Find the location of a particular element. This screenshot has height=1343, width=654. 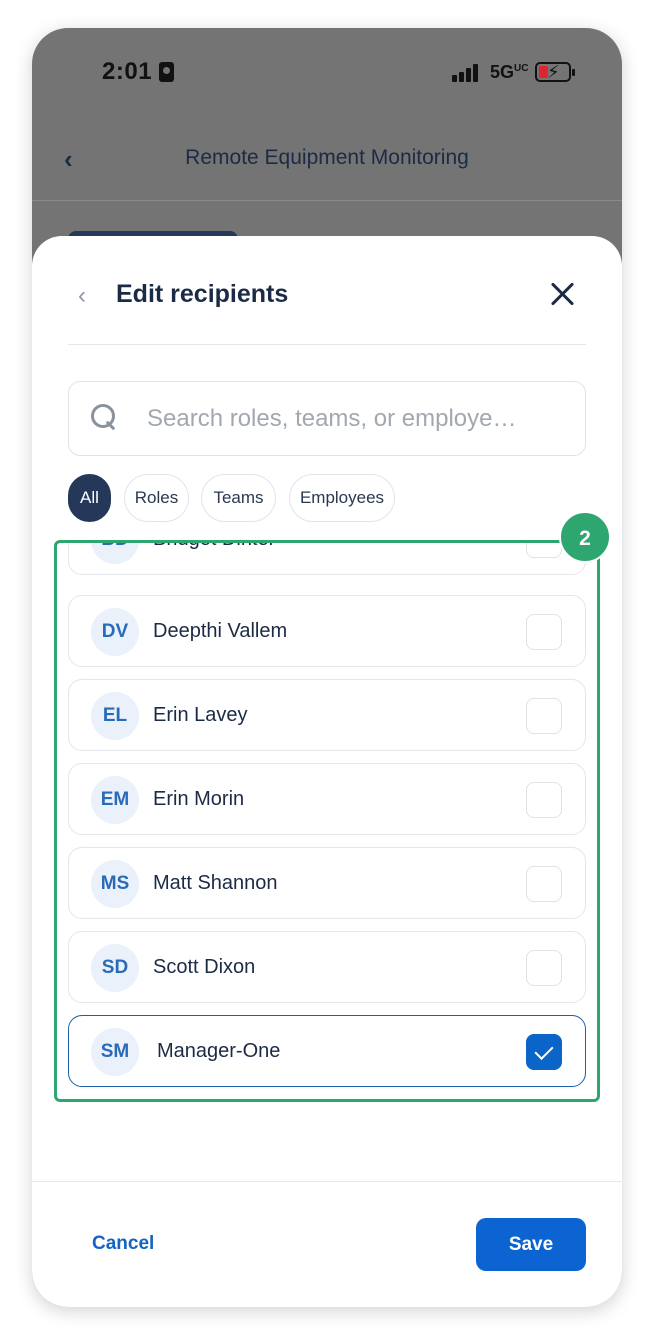

avatar: DV is located at coordinates (115, 632).